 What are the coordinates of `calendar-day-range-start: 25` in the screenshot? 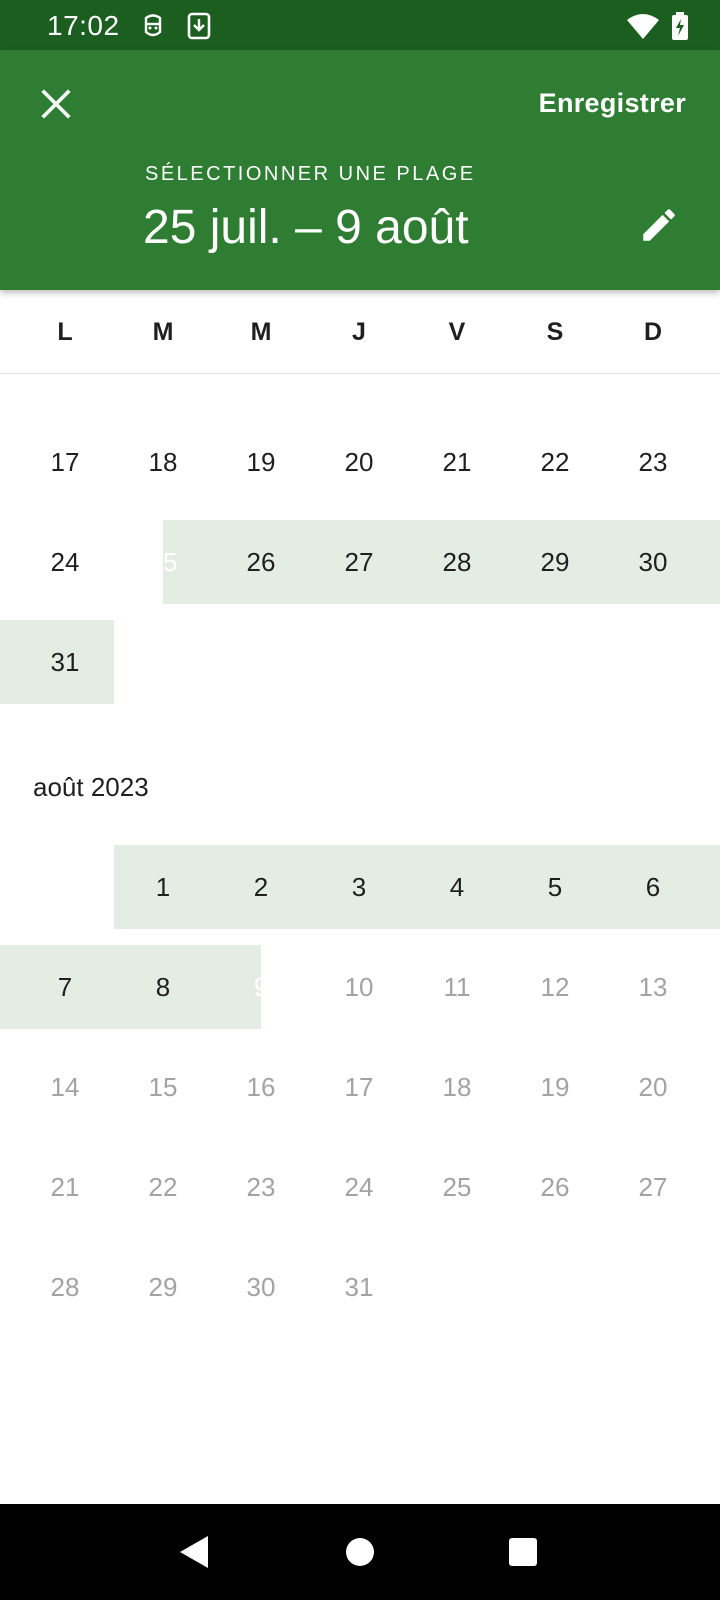 It's located at (163, 562).